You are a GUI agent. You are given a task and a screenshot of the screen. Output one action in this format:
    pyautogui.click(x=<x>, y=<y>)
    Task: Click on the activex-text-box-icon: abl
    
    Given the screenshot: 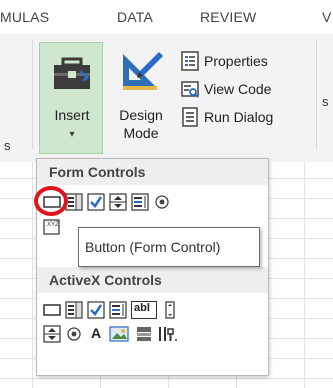 What is the action you would take?
    pyautogui.click(x=144, y=310)
    